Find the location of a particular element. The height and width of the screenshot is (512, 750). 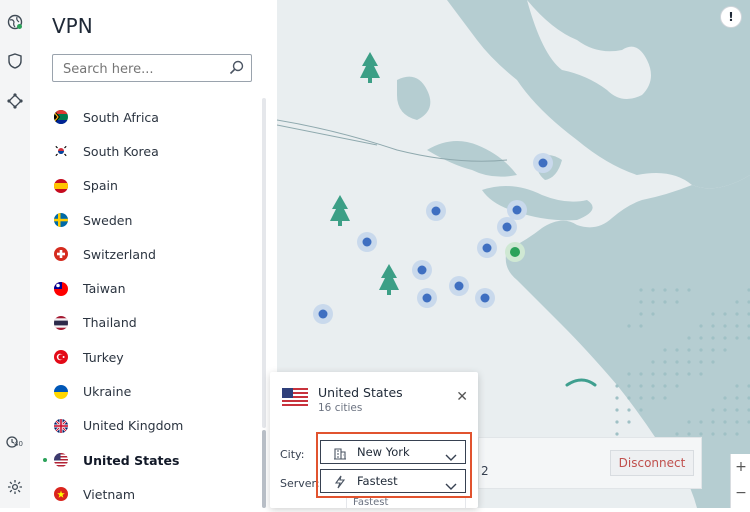

country-name: Thailand is located at coordinates (110, 323).